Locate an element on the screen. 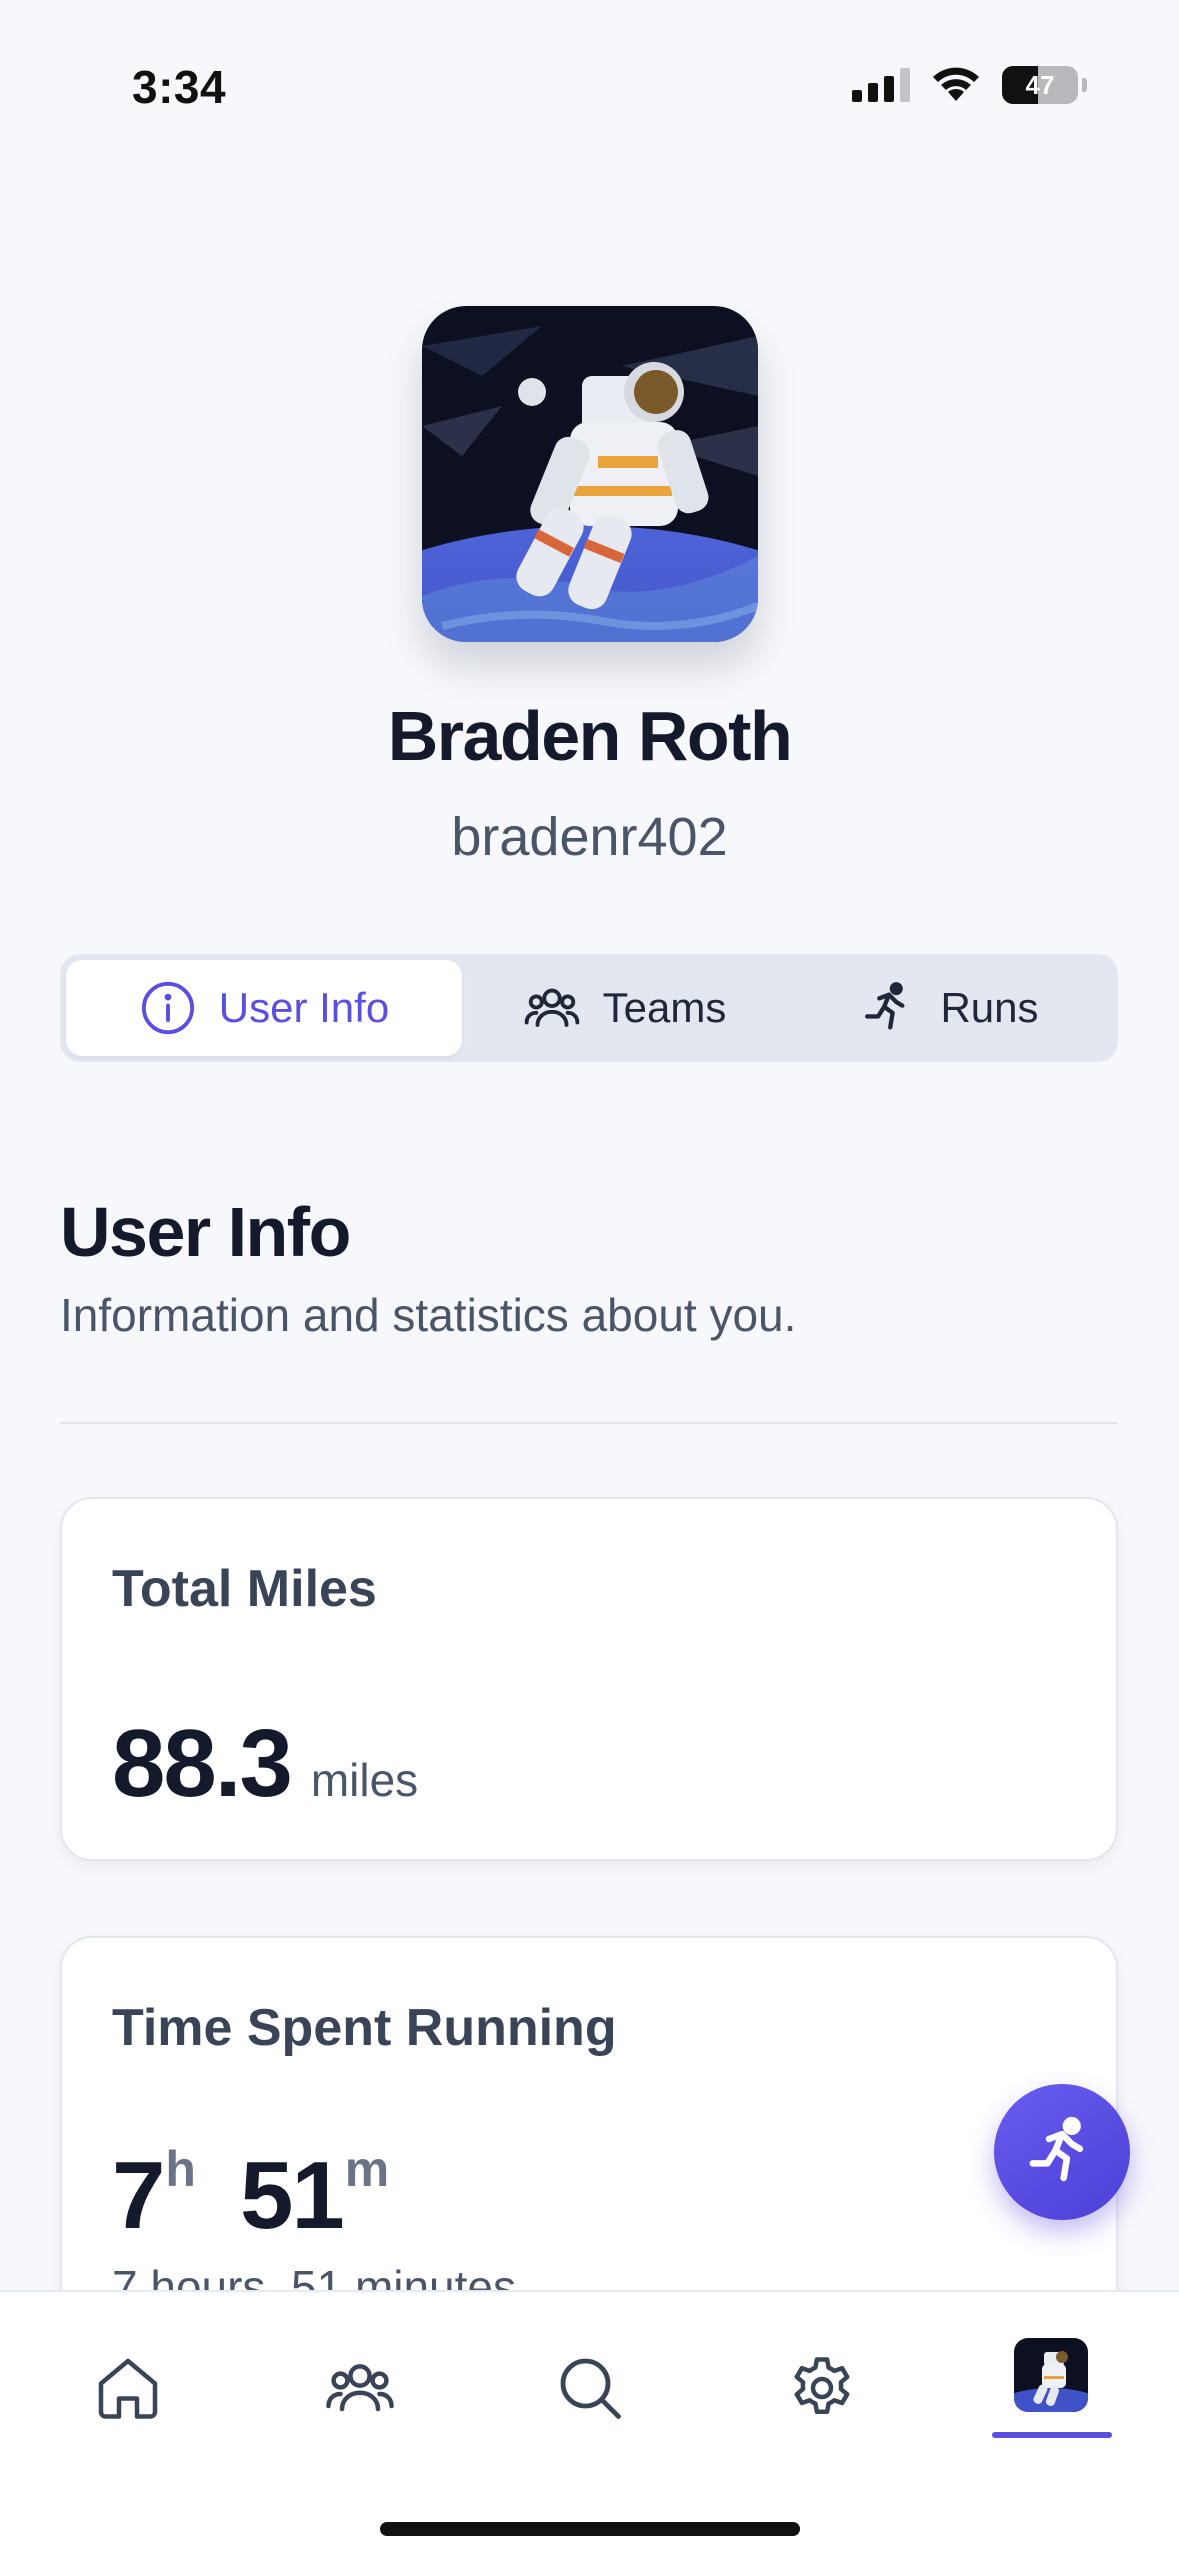 The width and height of the screenshot is (1179, 2556). total-miles-value: 88.3 miles is located at coordinates (265, 1764).